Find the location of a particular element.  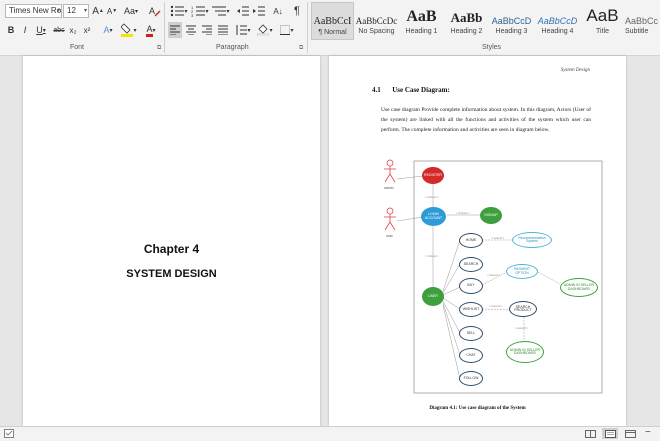

actor-admin-label: admin is located at coordinates (389, 188).